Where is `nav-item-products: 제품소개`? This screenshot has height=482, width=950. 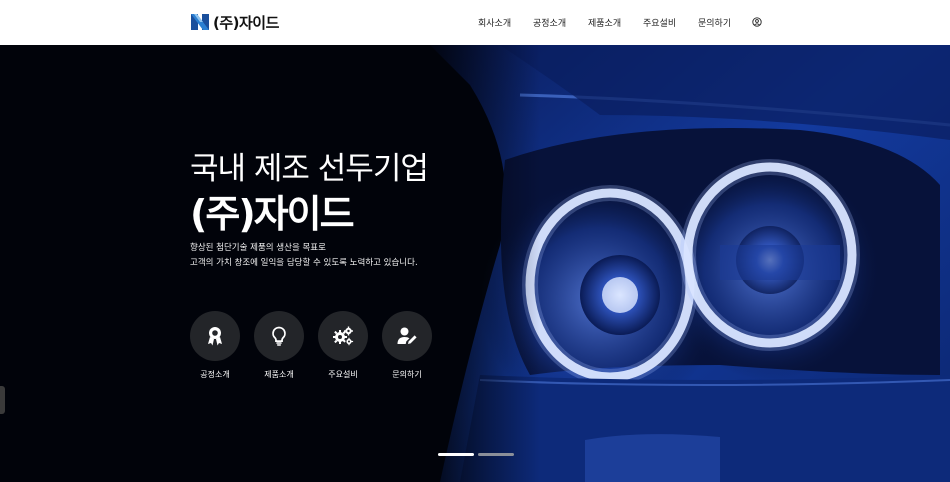 nav-item-products: 제품소개 is located at coordinates (604, 22).